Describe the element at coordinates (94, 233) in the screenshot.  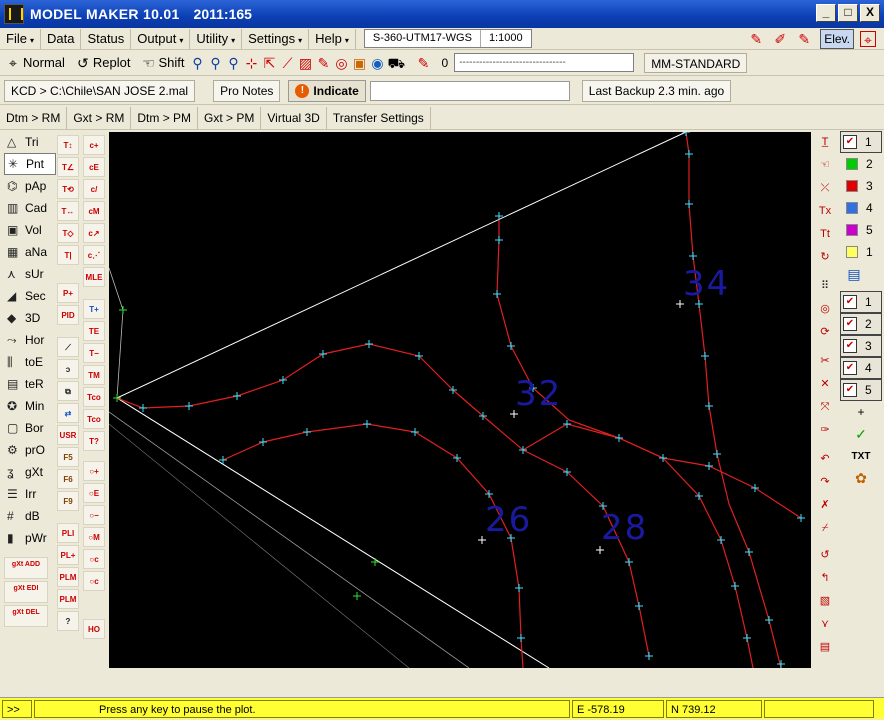
I see `cogo-arrow-icon: c↗` at that location.